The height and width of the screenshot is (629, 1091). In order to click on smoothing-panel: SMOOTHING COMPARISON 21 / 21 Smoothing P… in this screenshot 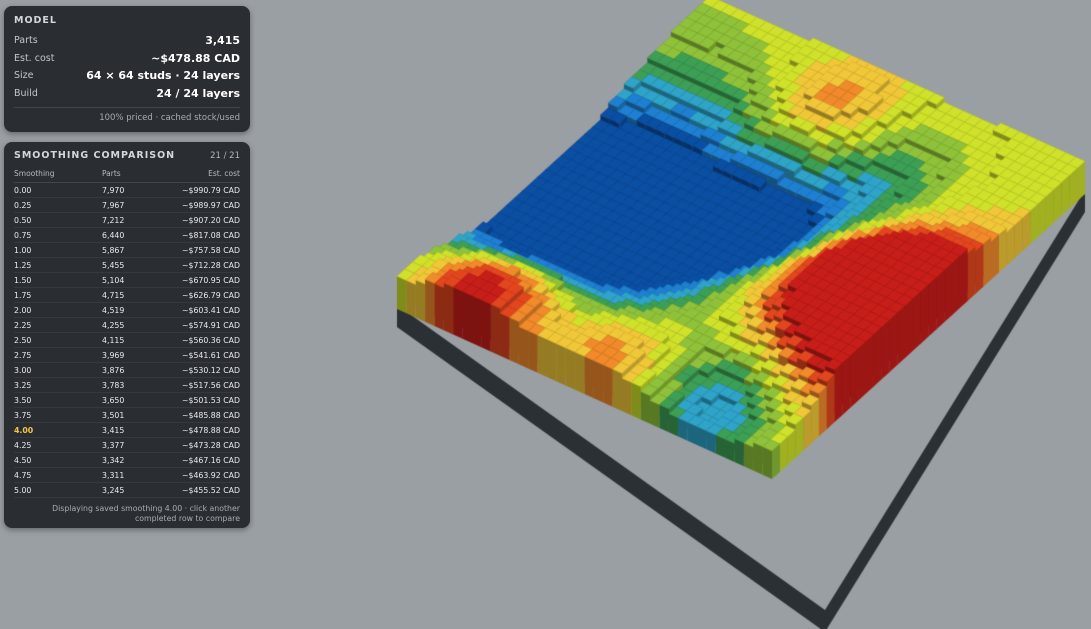, I will do `click(127, 335)`.